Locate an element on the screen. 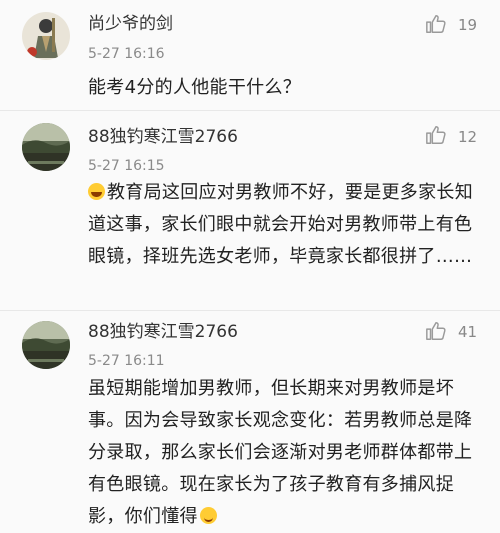 Image resolution: width=500 pixels, height=533 pixels. timestamp: 5-27 16:16 is located at coordinates (126, 54).